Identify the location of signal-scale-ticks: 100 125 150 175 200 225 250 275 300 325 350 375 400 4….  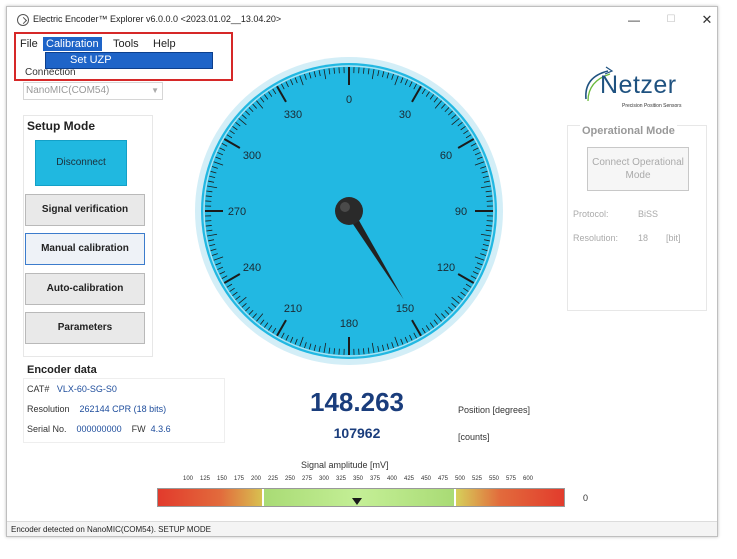
(358, 481).